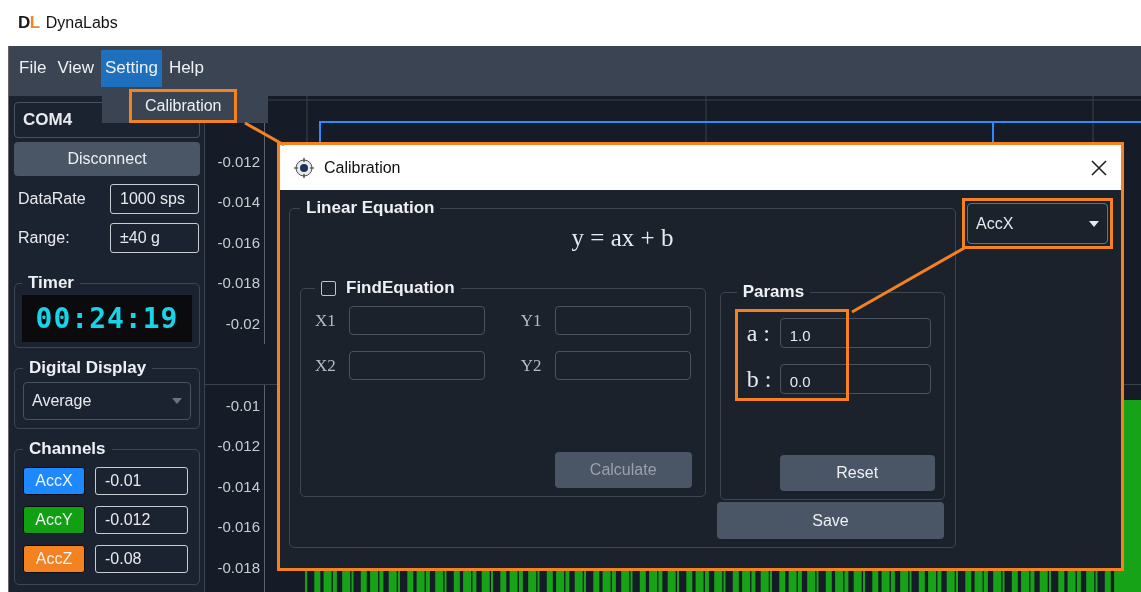 This screenshot has width=1141, height=592. Describe the element at coordinates (325, 365) in the screenshot. I see `field-label: X2` at that location.